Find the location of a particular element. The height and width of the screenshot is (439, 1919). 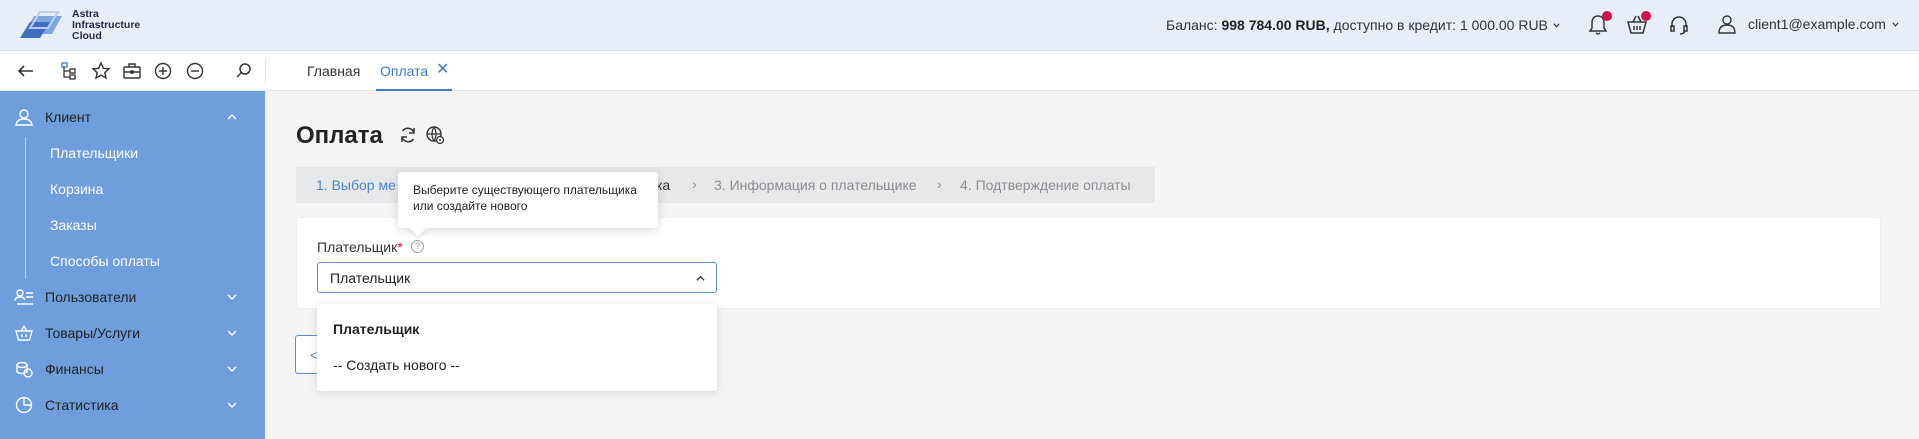

pie-chart-icon is located at coordinates (24, 405).